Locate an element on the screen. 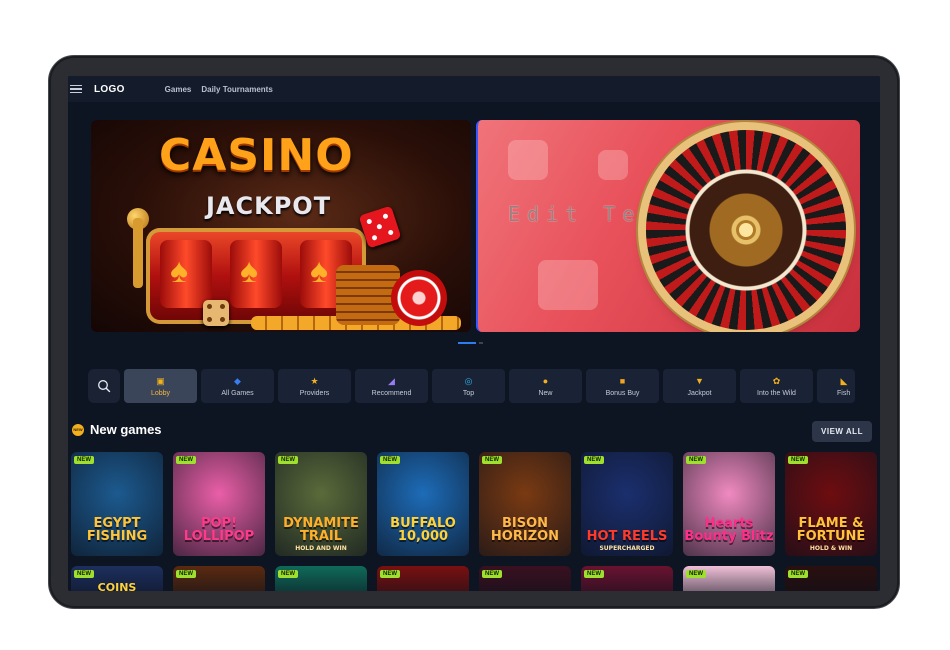  category-label: New is located at coordinates (545, 393).